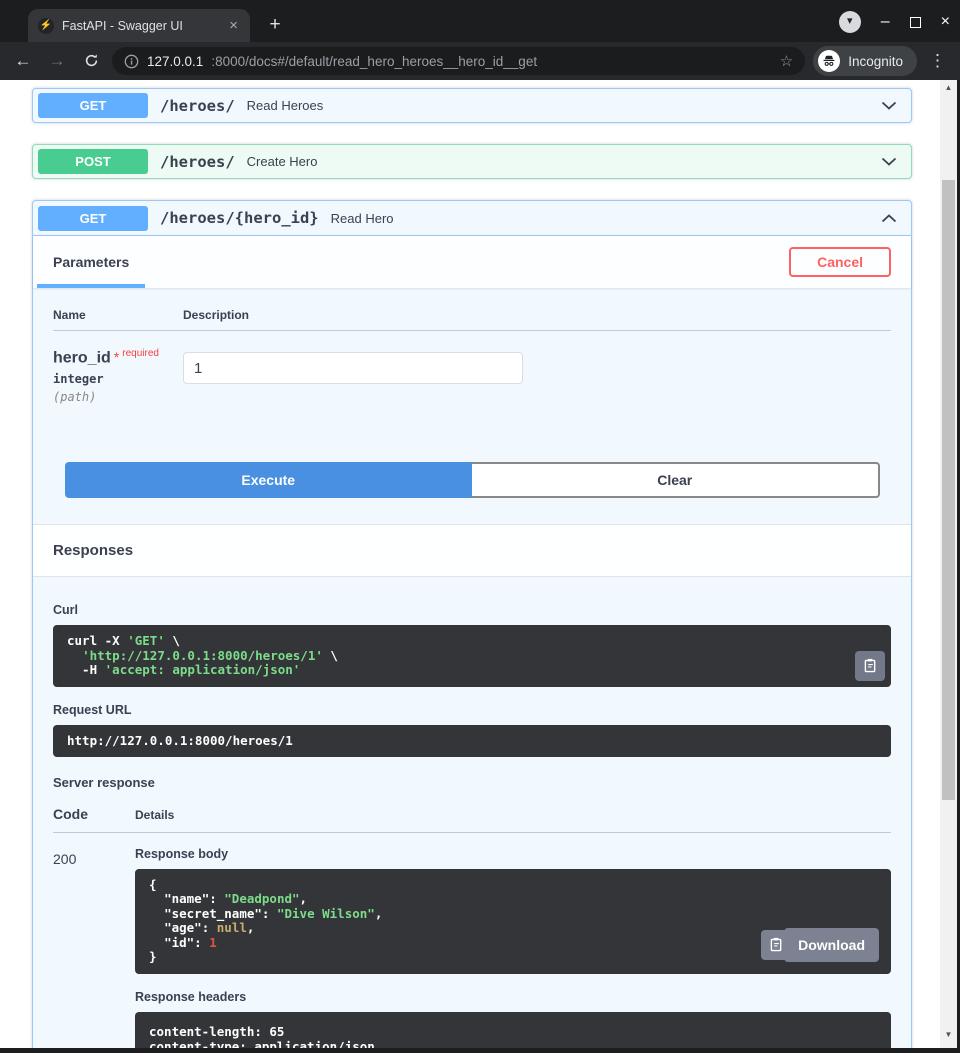 The image size is (960, 1053). What do you see at coordinates (480, 1050) in the screenshot?
I see `window-bottom-edge` at bounding box center [480, 1050].